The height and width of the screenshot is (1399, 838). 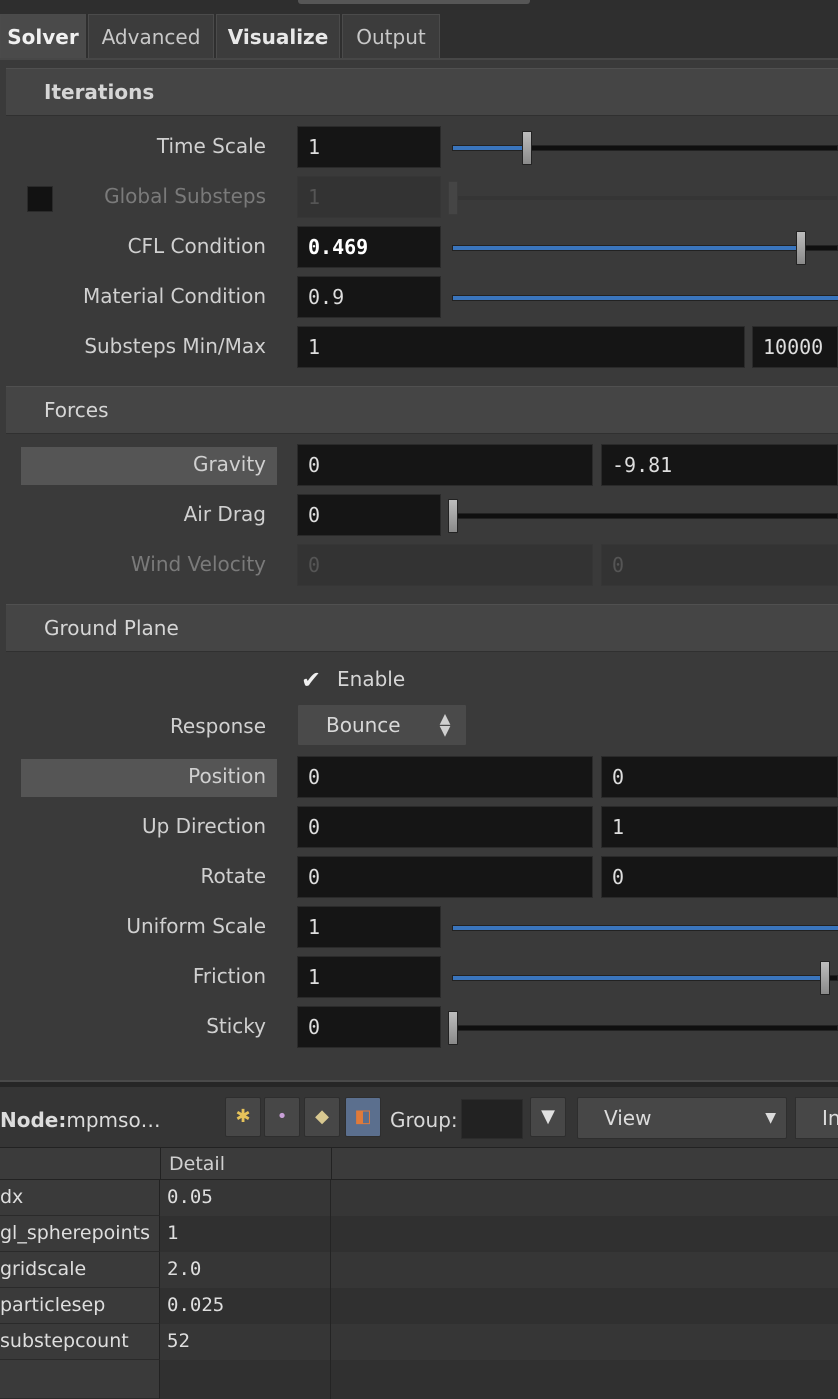 What do you see at coordinates (80, 1164) in the screenshot?
I see `row-header-corner` at bounding box center [80, 1164].